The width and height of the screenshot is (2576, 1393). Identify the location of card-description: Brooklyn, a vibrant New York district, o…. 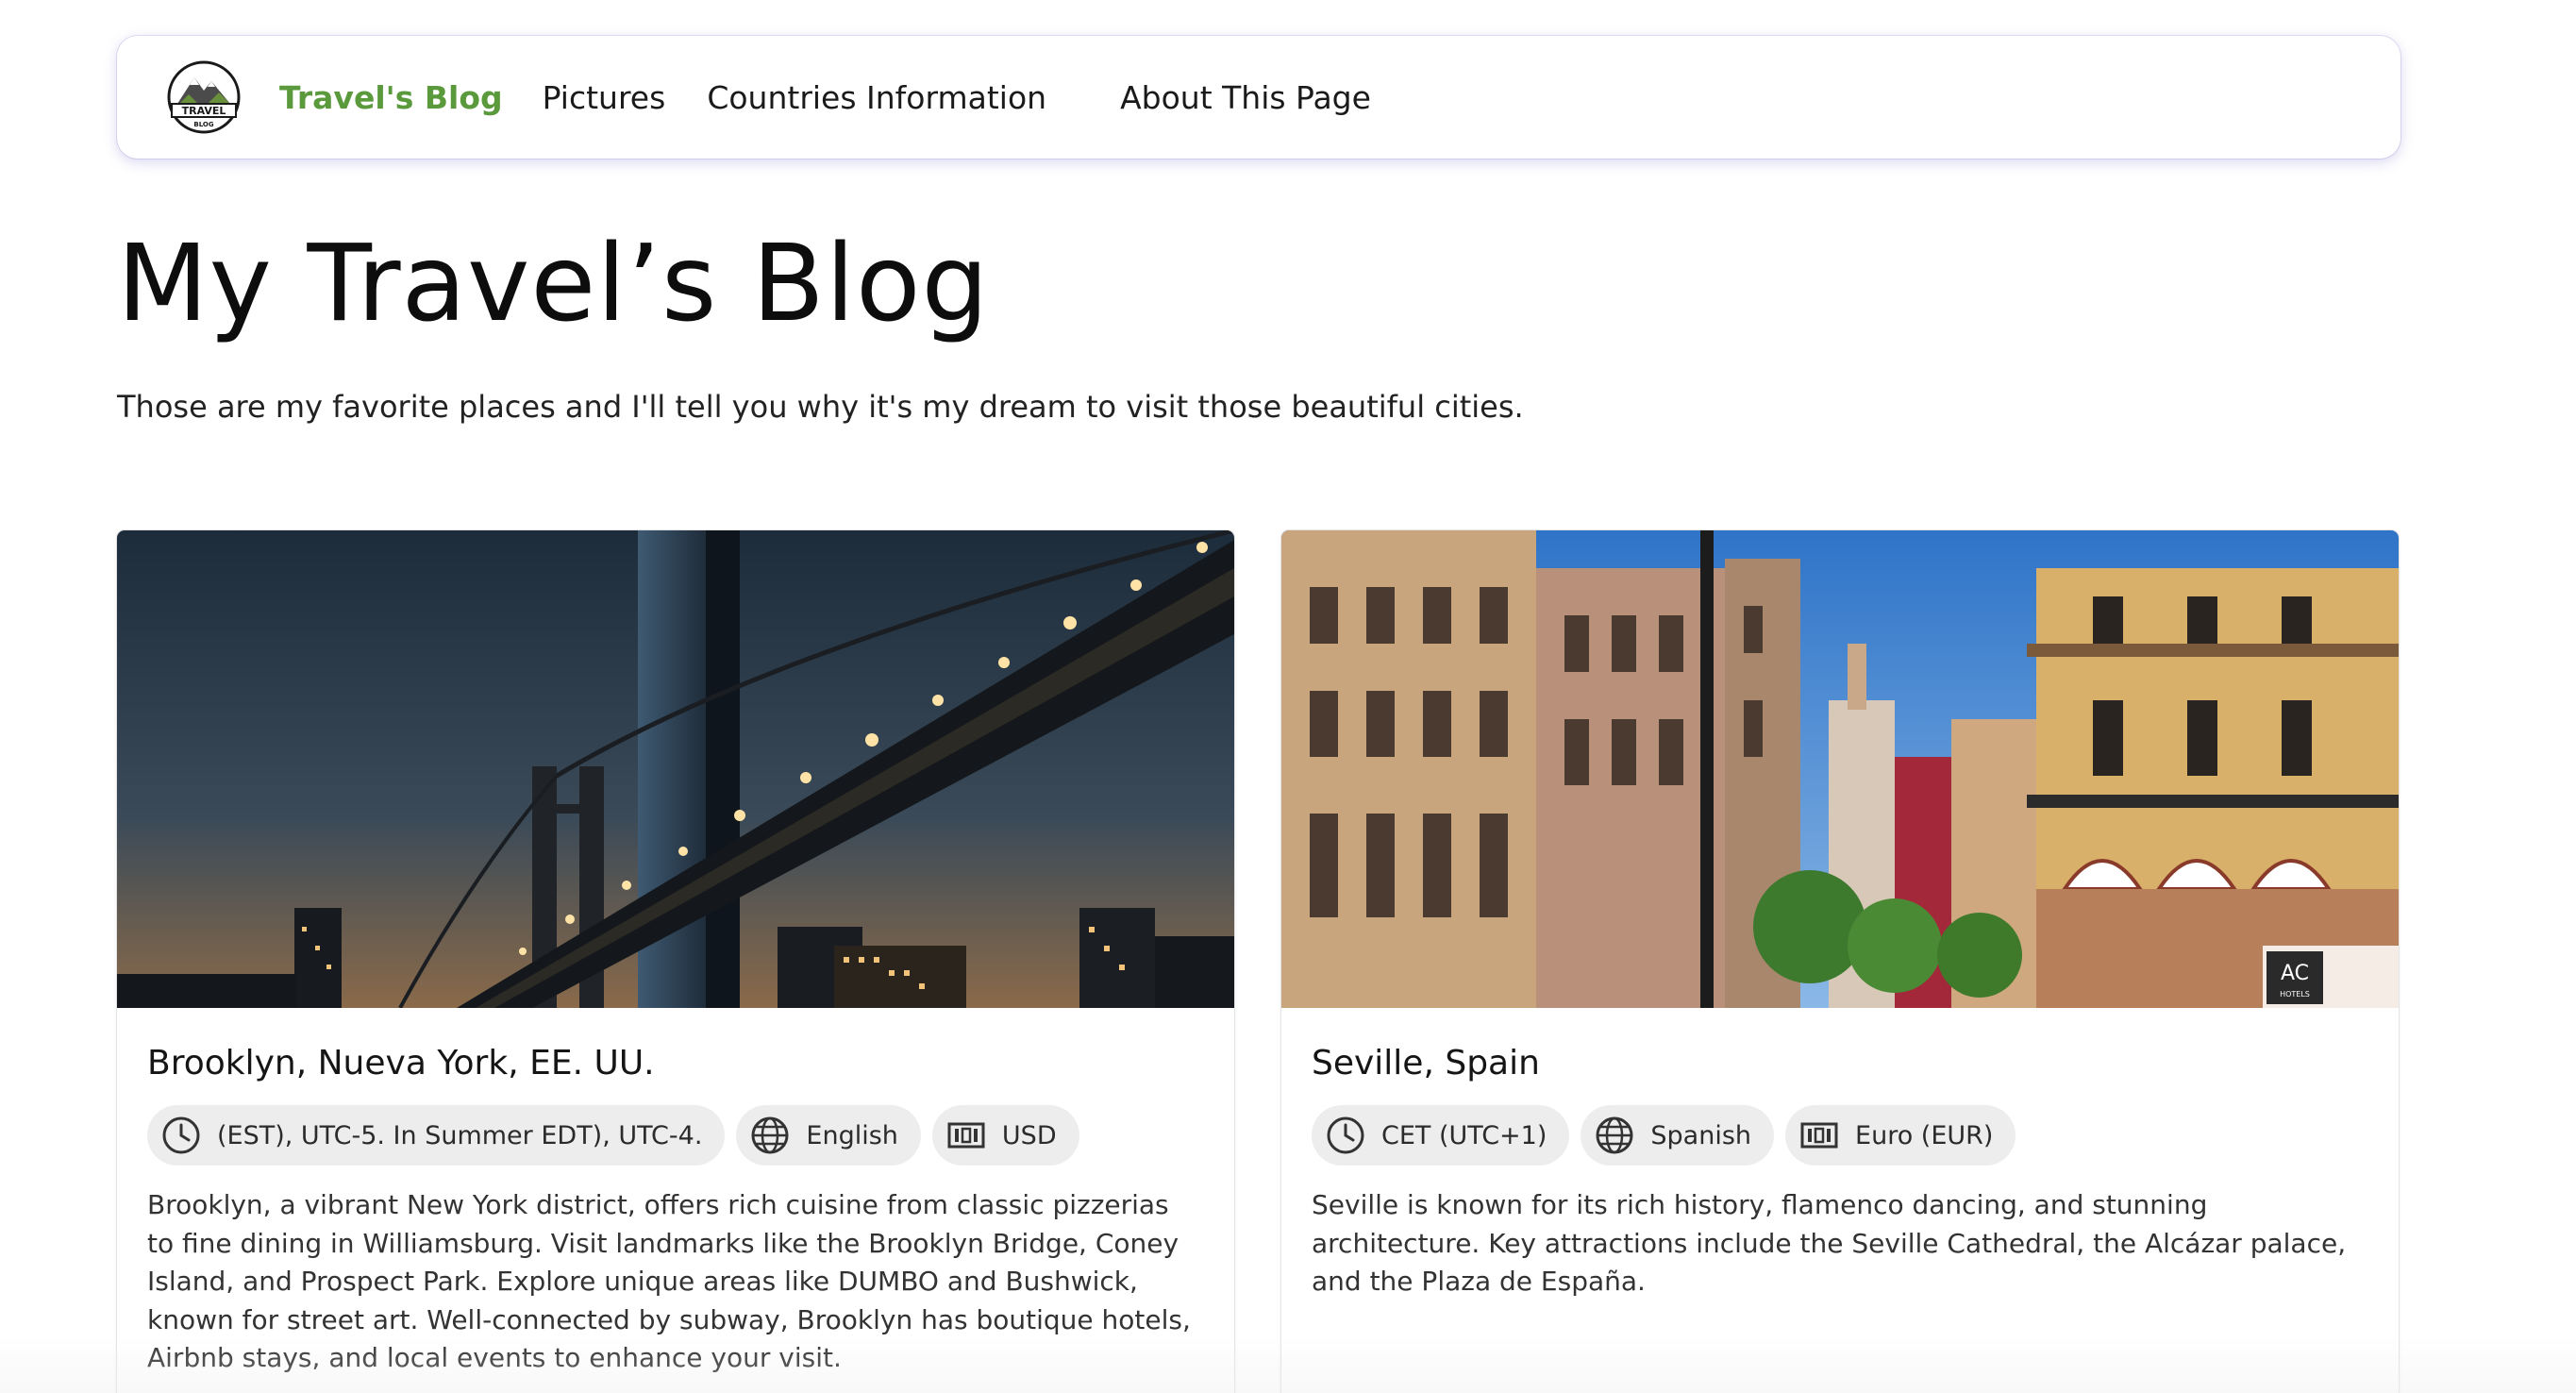
(669, 1281).